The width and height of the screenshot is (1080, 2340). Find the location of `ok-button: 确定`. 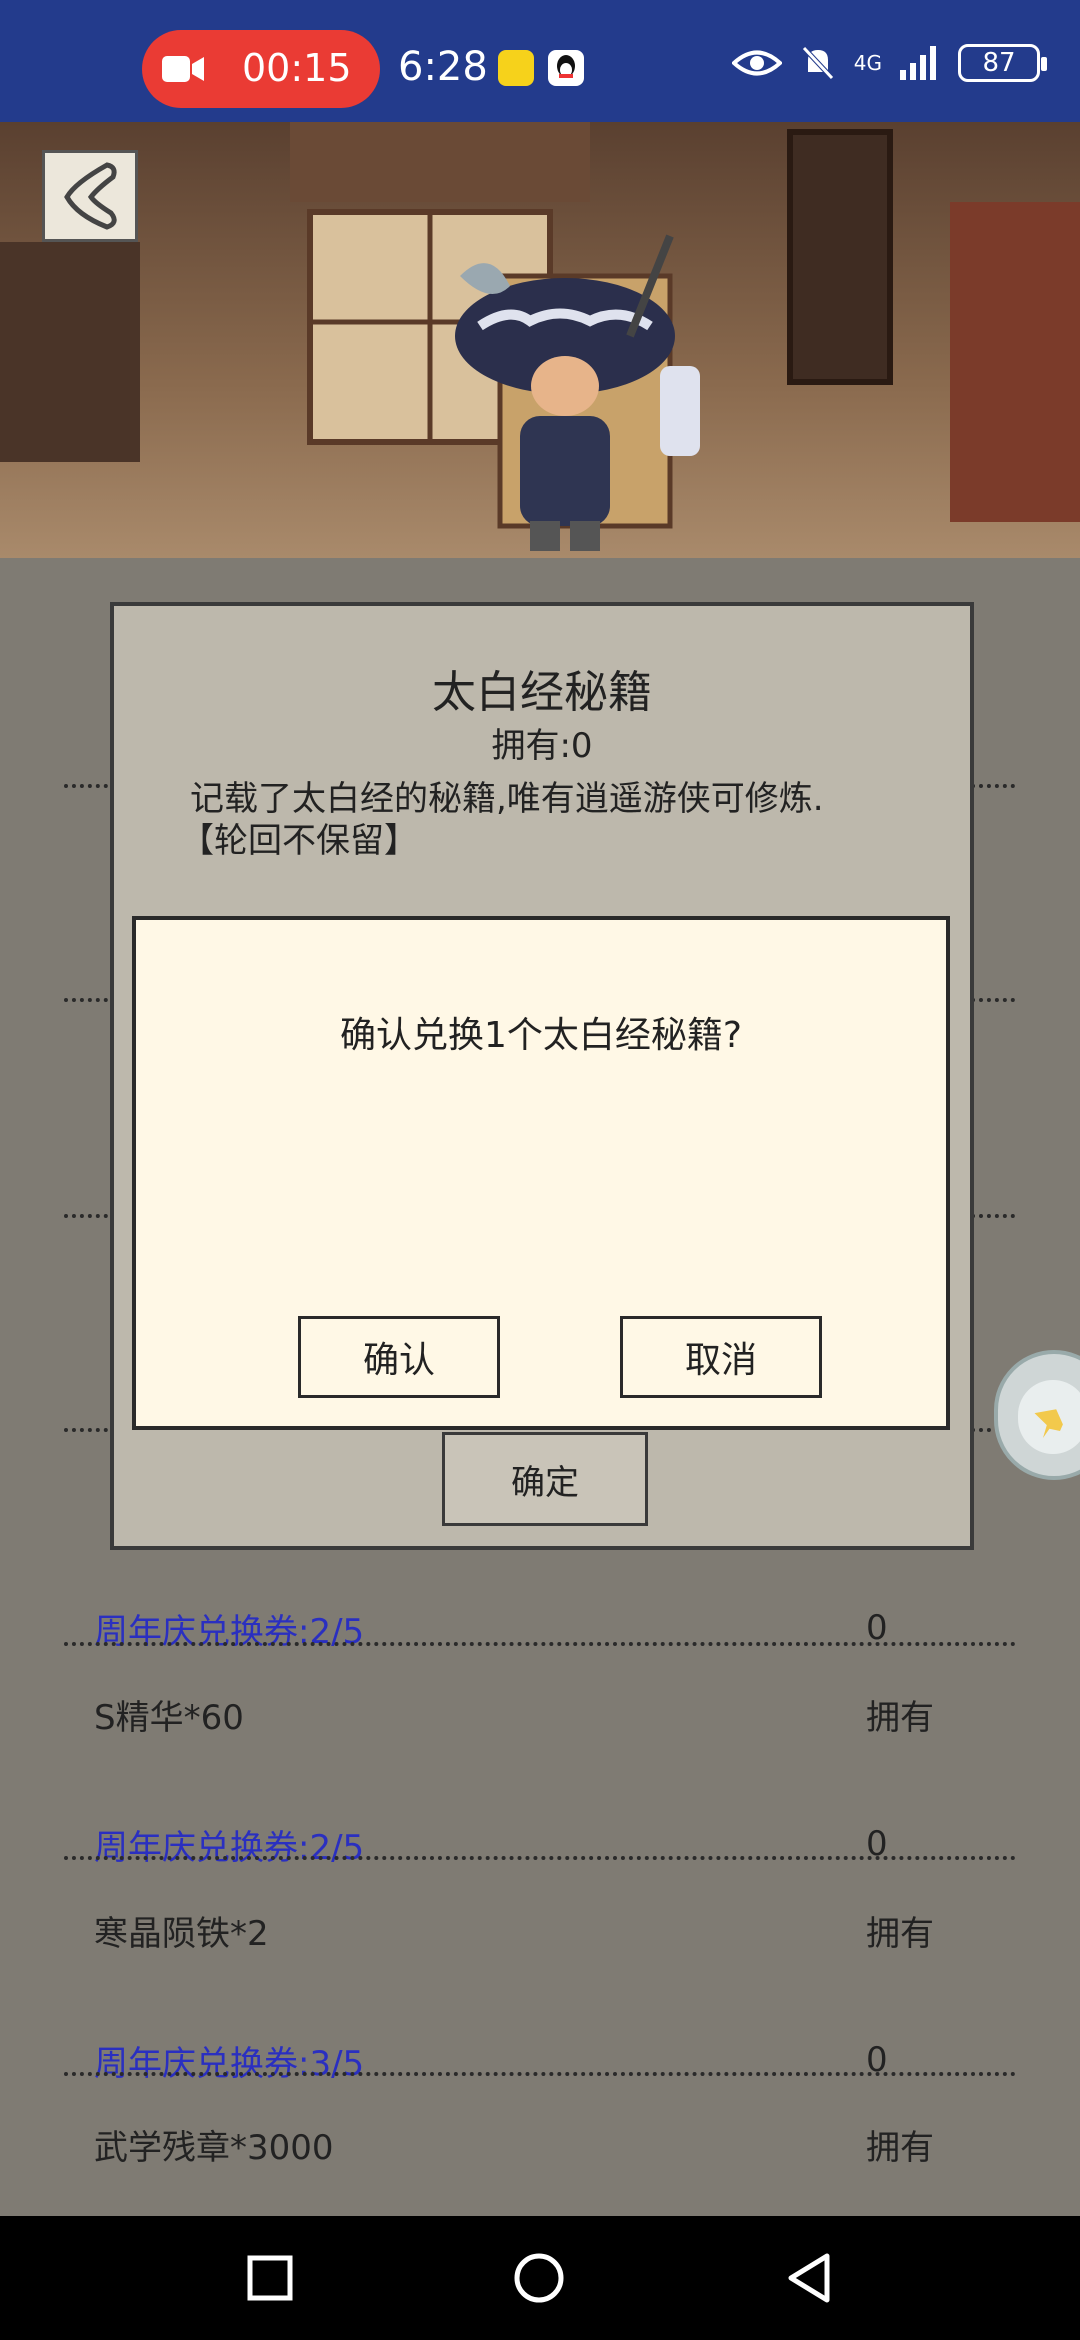

ok-button: 确定 is located at coordinates (545, 1479).